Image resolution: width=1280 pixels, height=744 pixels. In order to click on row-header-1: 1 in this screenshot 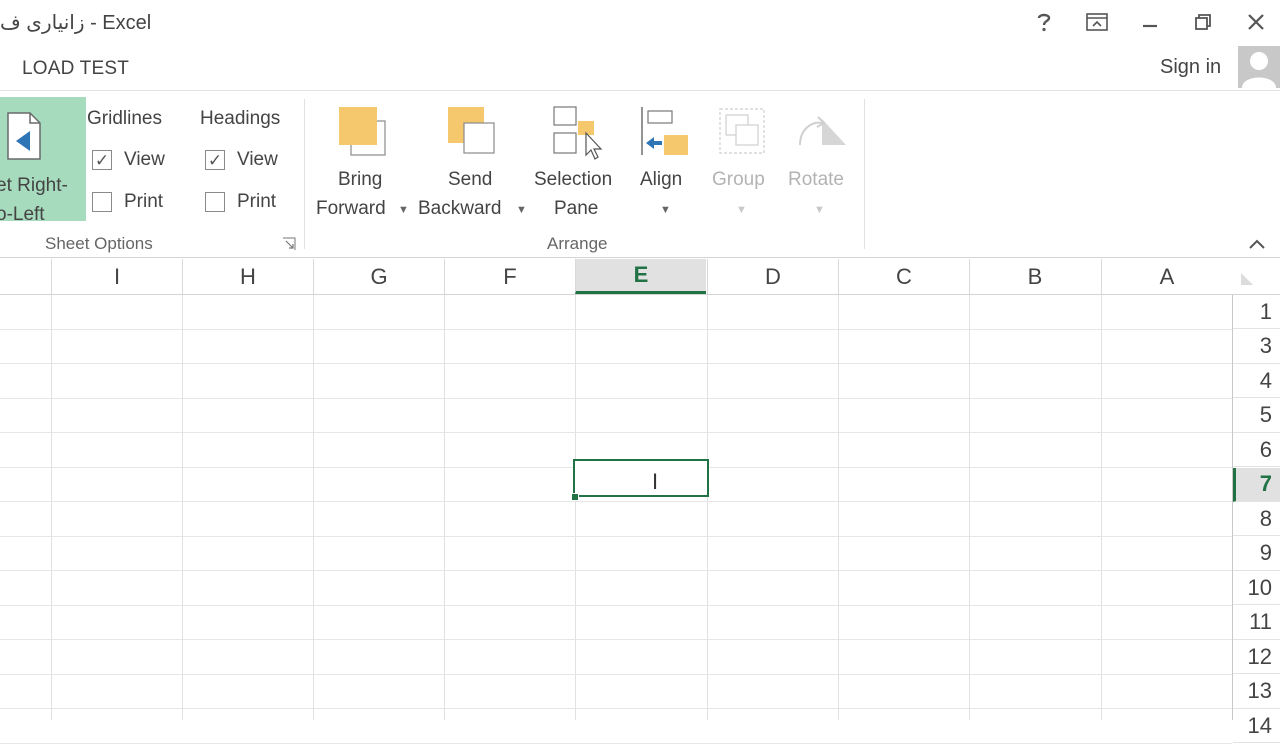, I will do `click(1256, 312)`.